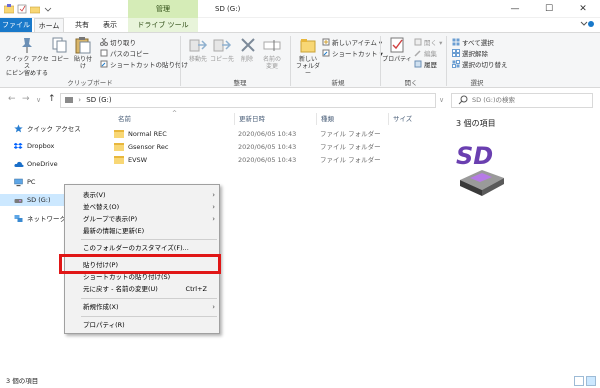  What do you see at coordinates (163, 9) in the screenshot?
I see `context-tab-header: 管理` at bounding box center [163, 9].